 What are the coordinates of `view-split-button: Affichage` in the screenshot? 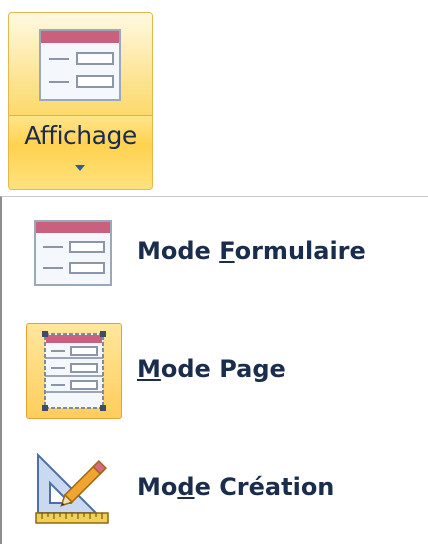 It's located at (80, 101).